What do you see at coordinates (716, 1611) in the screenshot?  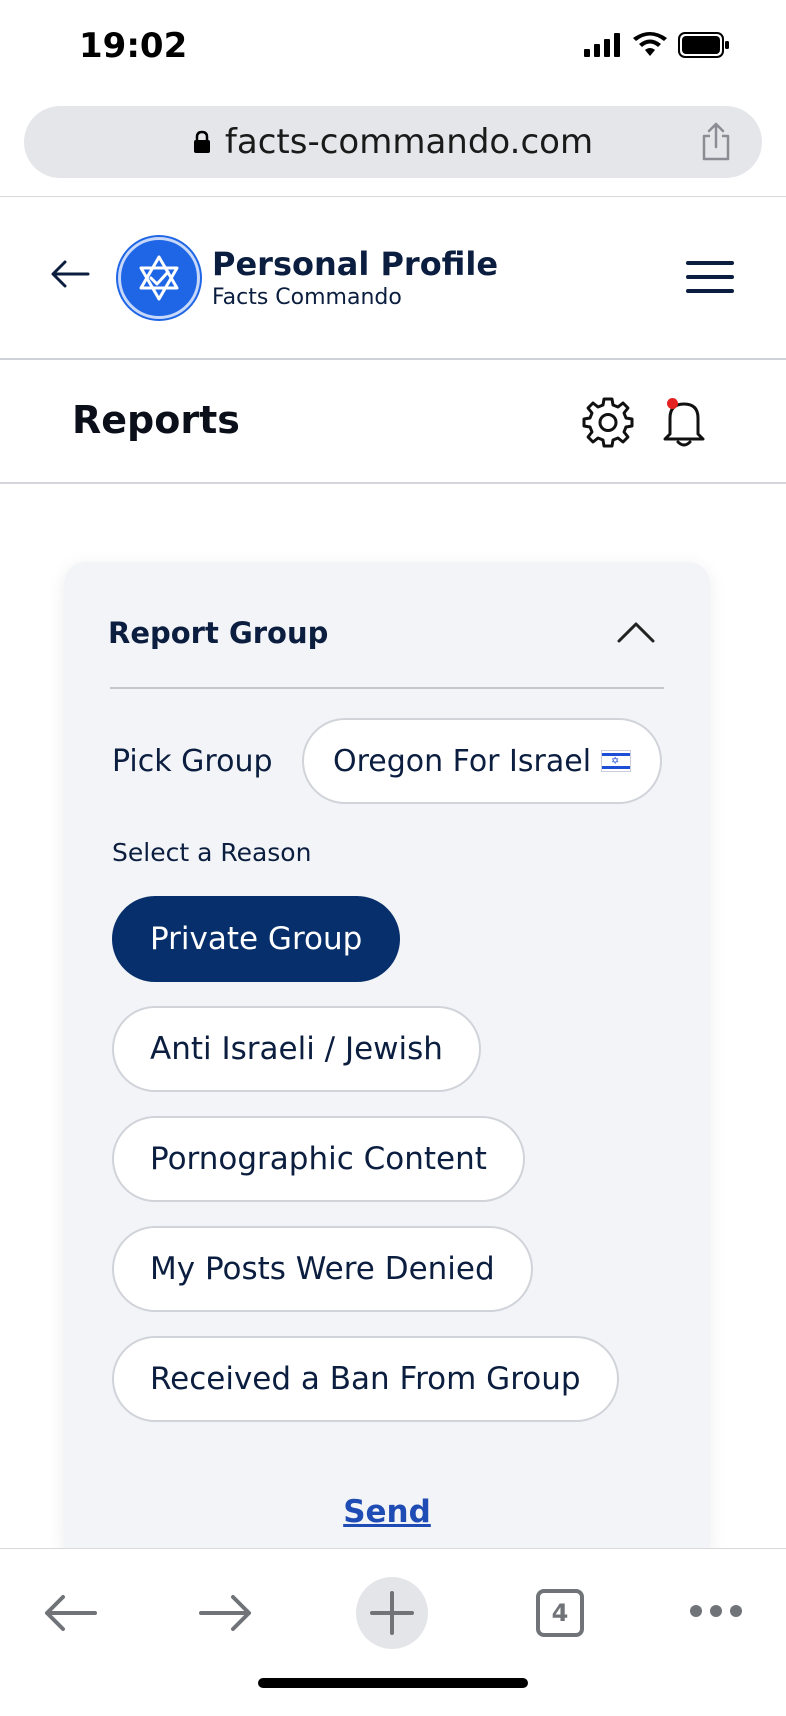 I see `more-dots-icon` at bounding box center [716, 1611].